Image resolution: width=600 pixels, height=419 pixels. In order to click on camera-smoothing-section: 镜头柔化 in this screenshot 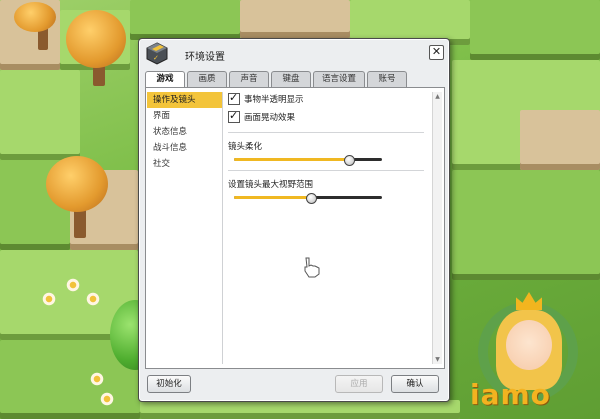, I will do `click(326, 153)`.